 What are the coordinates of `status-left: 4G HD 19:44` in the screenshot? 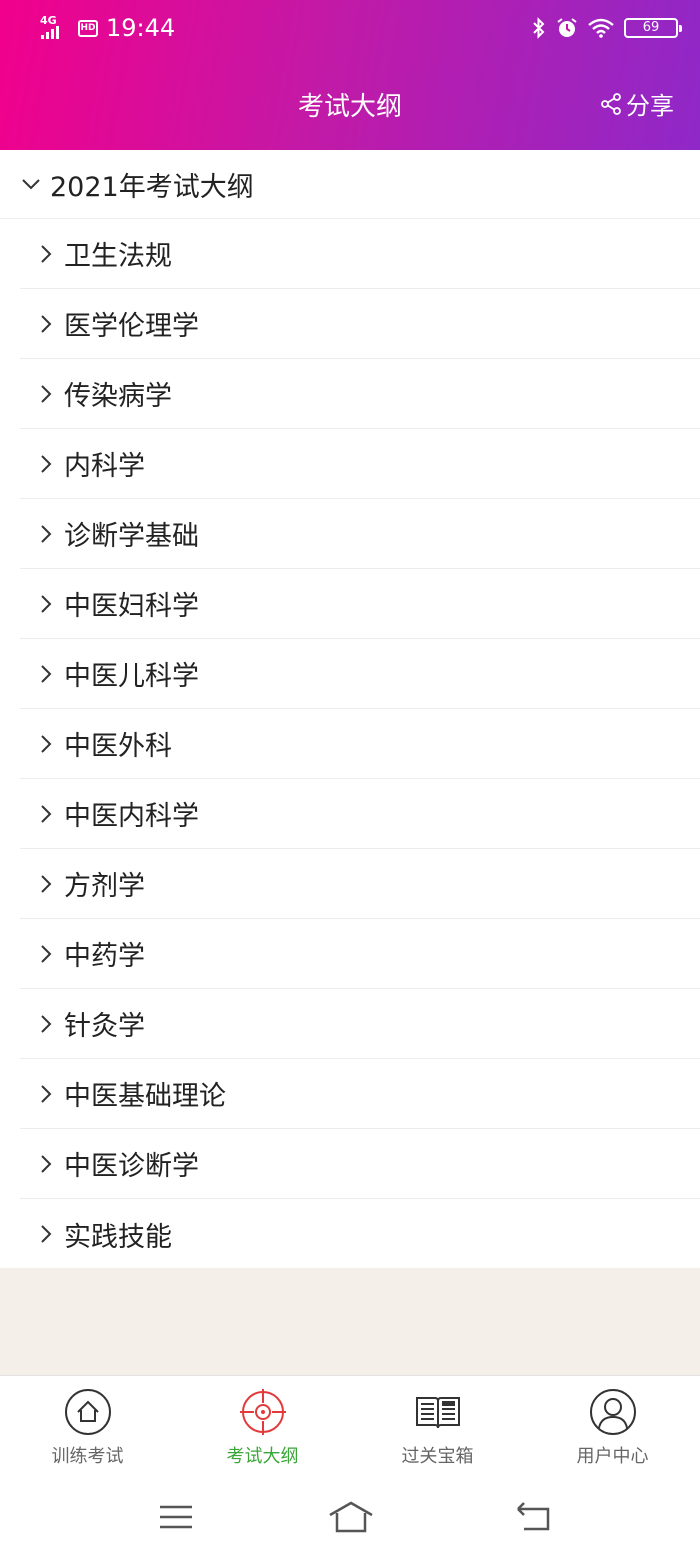 It's located at (107, 28).